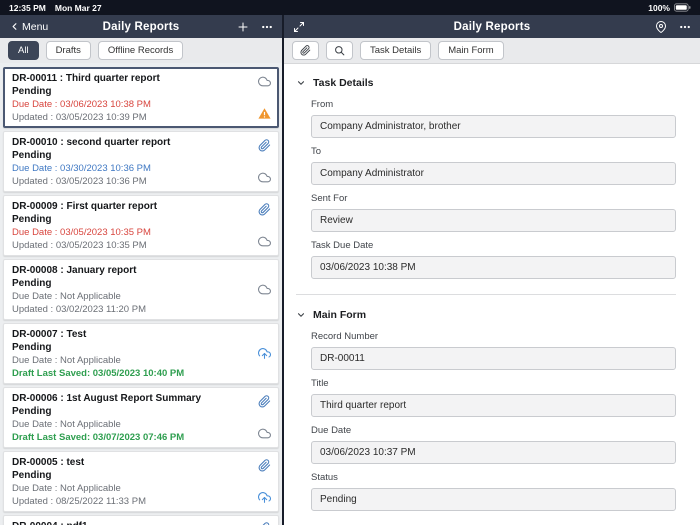  What do you see at coordinates (141, 26) in the screenshot?
I see `left-panel-header: Menu Daily Reports` at bounding box center [141, 26].